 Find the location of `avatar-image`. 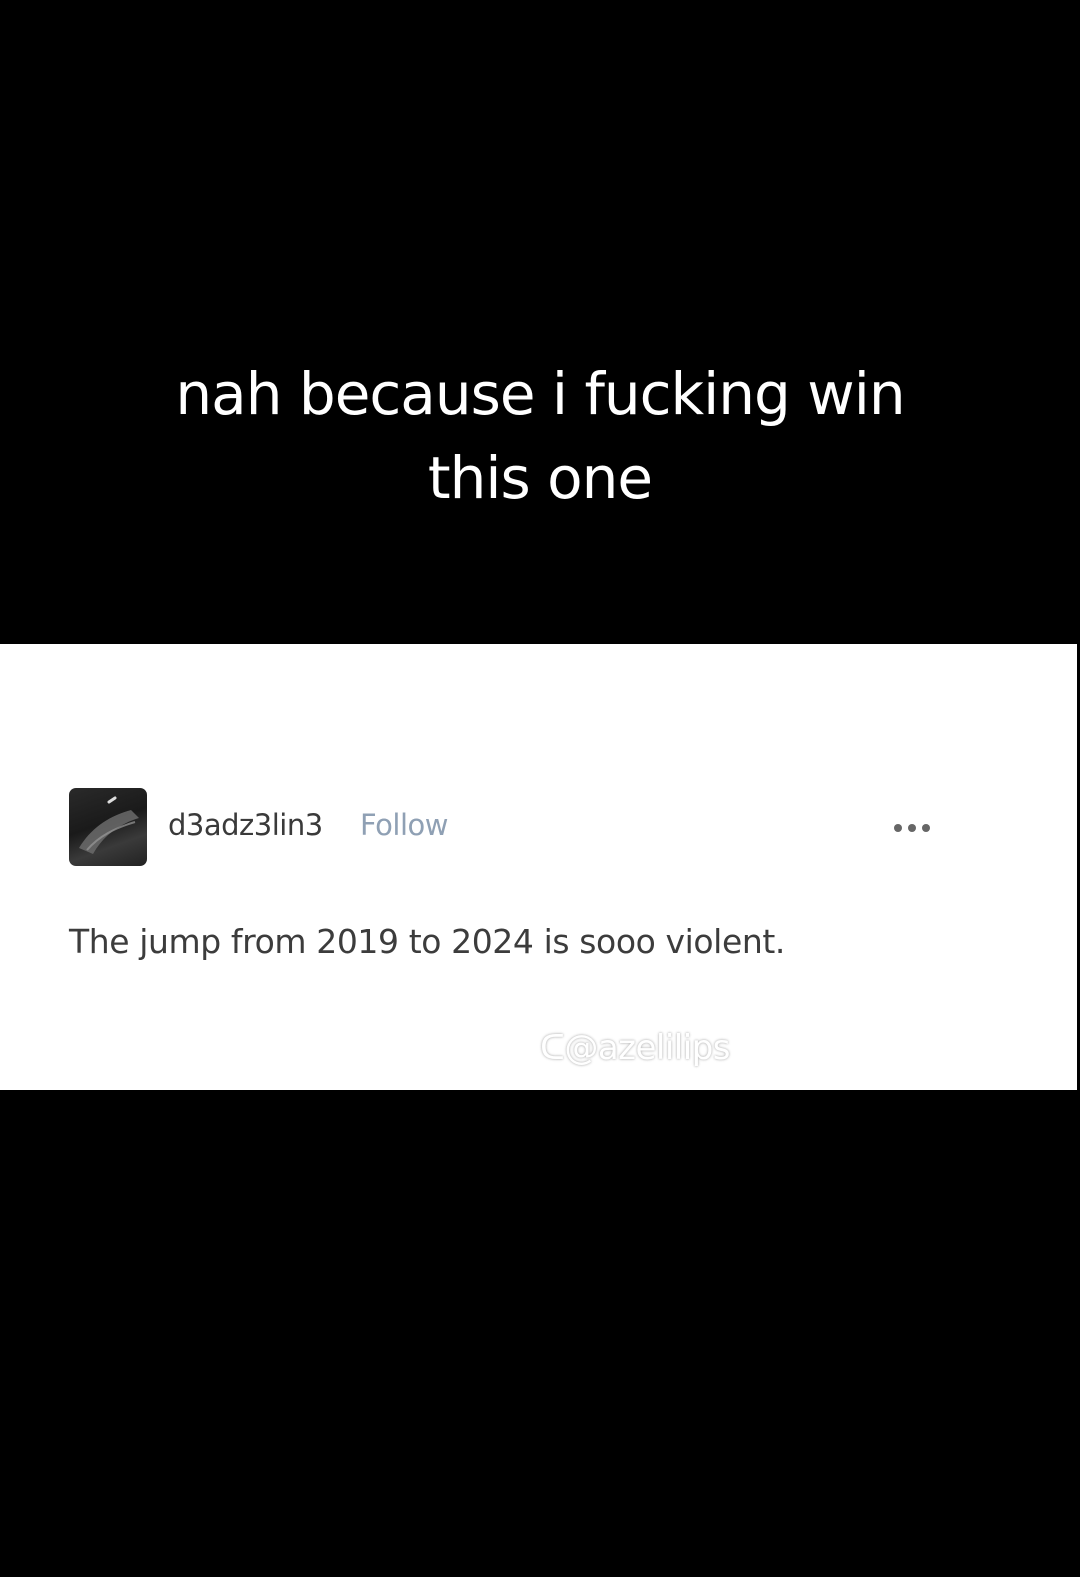

avatar-image is located at coordinates (109, 825).